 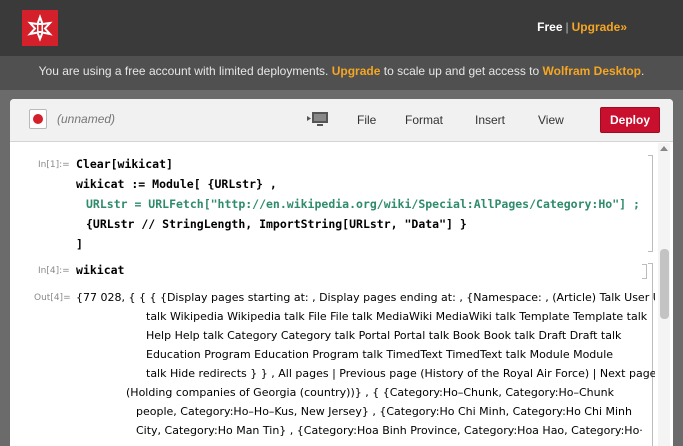 I want to click on input-cell-4-text: wikicat, so click(x=100, y=270).